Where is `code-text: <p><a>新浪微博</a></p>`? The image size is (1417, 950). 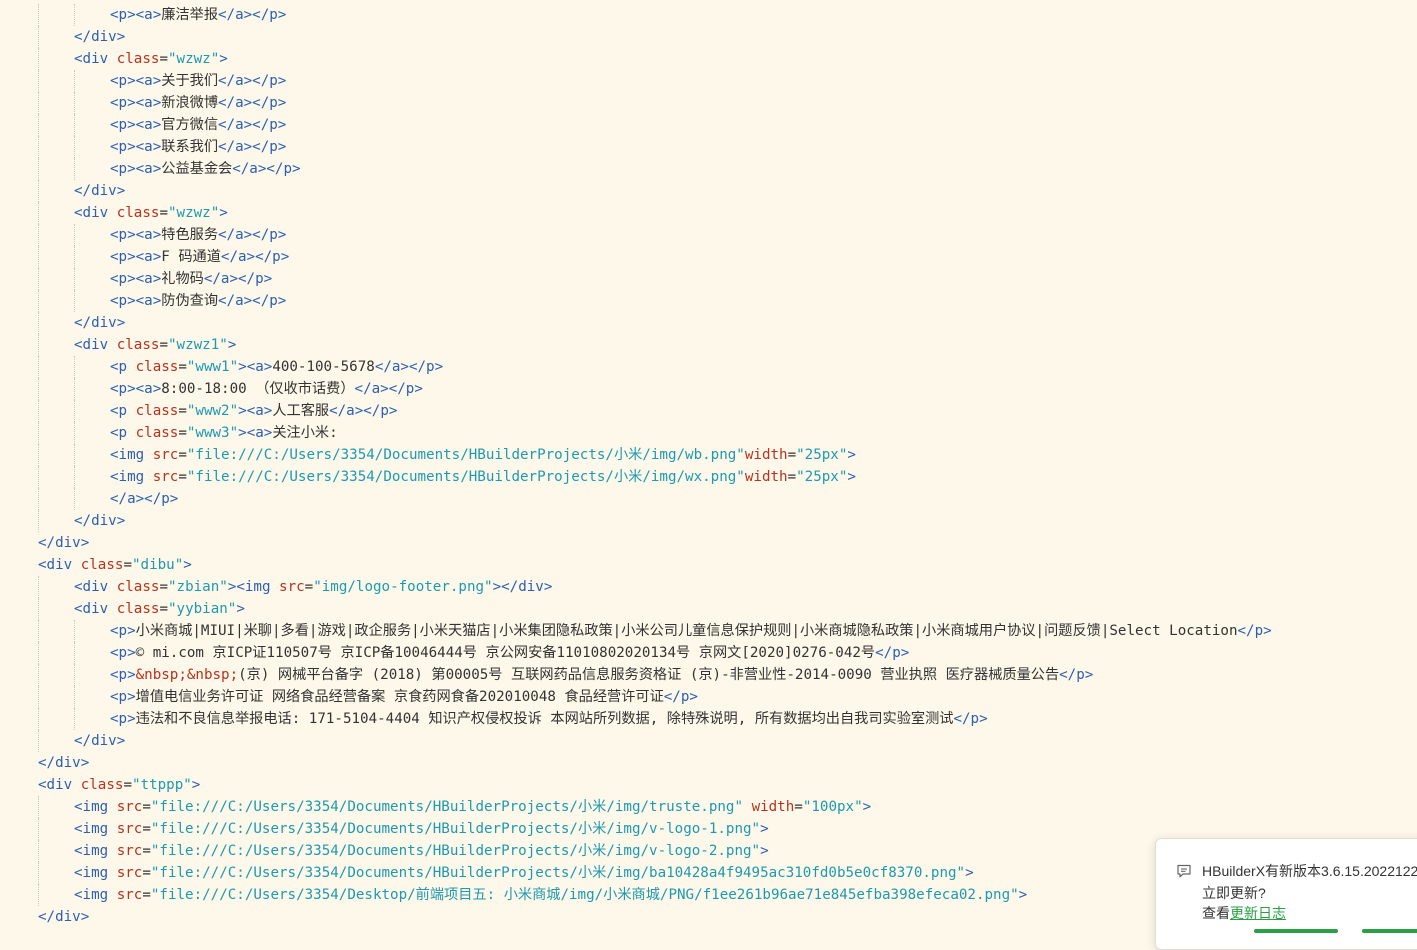
code-text: <p><a>新浪微博</a></p> is located at coordinates (198, 103).